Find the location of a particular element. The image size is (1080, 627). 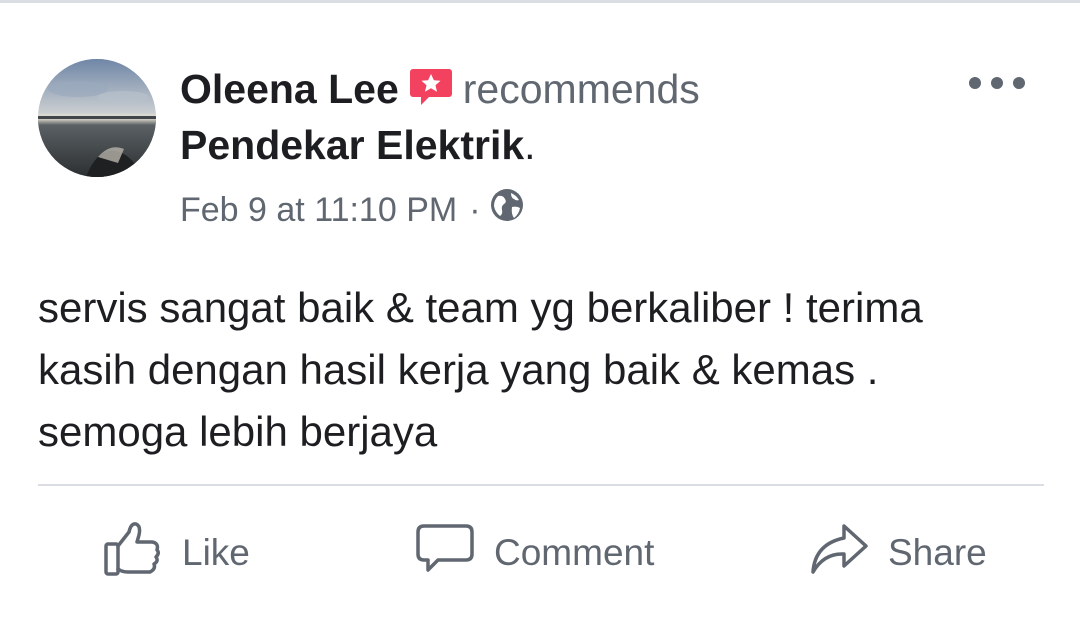

share-label: Share is located at coordinates (937, 552).